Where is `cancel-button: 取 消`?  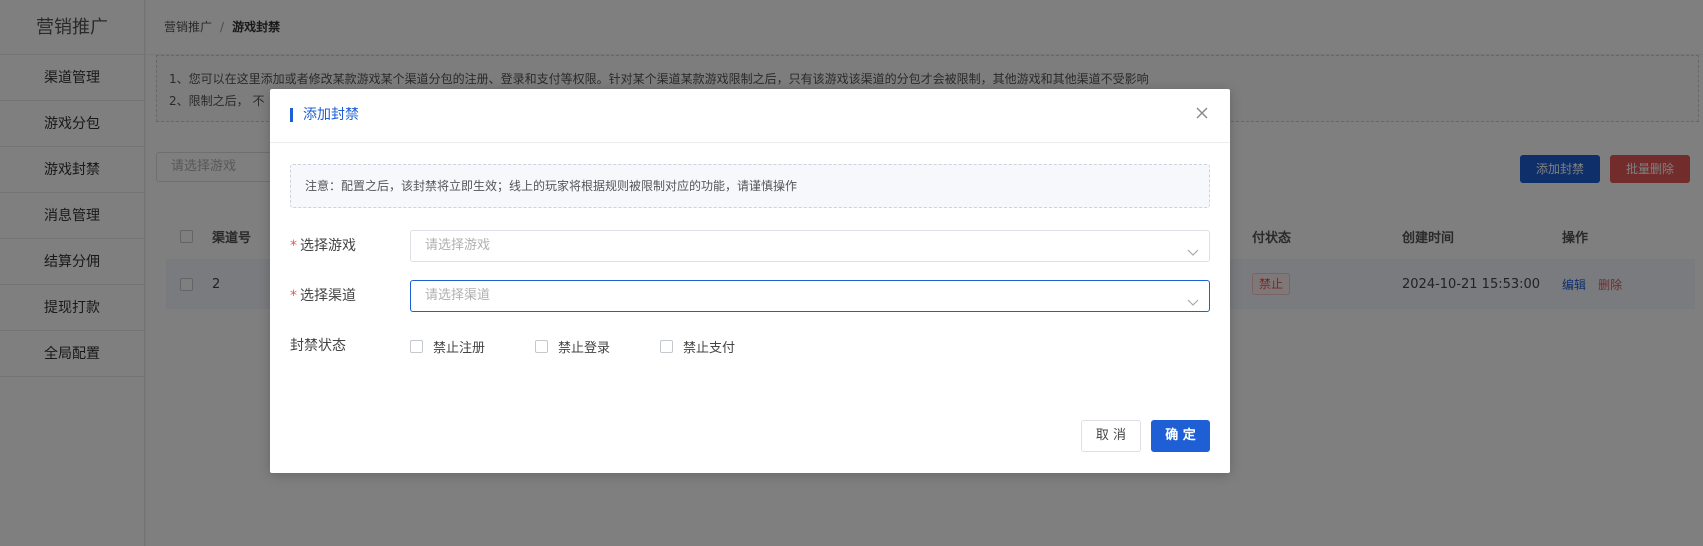 cancel-button: 取 消 is located at coordinates (1111, 436).